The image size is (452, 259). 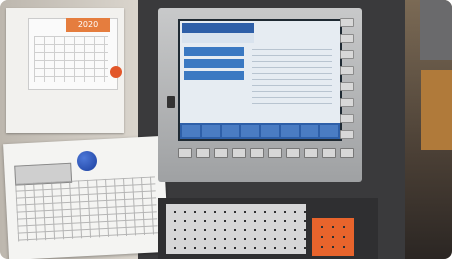 What do you see at coordinates (260, 131) in the screenshot?
I see `screen-softkey-bar` at bounding box center [260, 131].